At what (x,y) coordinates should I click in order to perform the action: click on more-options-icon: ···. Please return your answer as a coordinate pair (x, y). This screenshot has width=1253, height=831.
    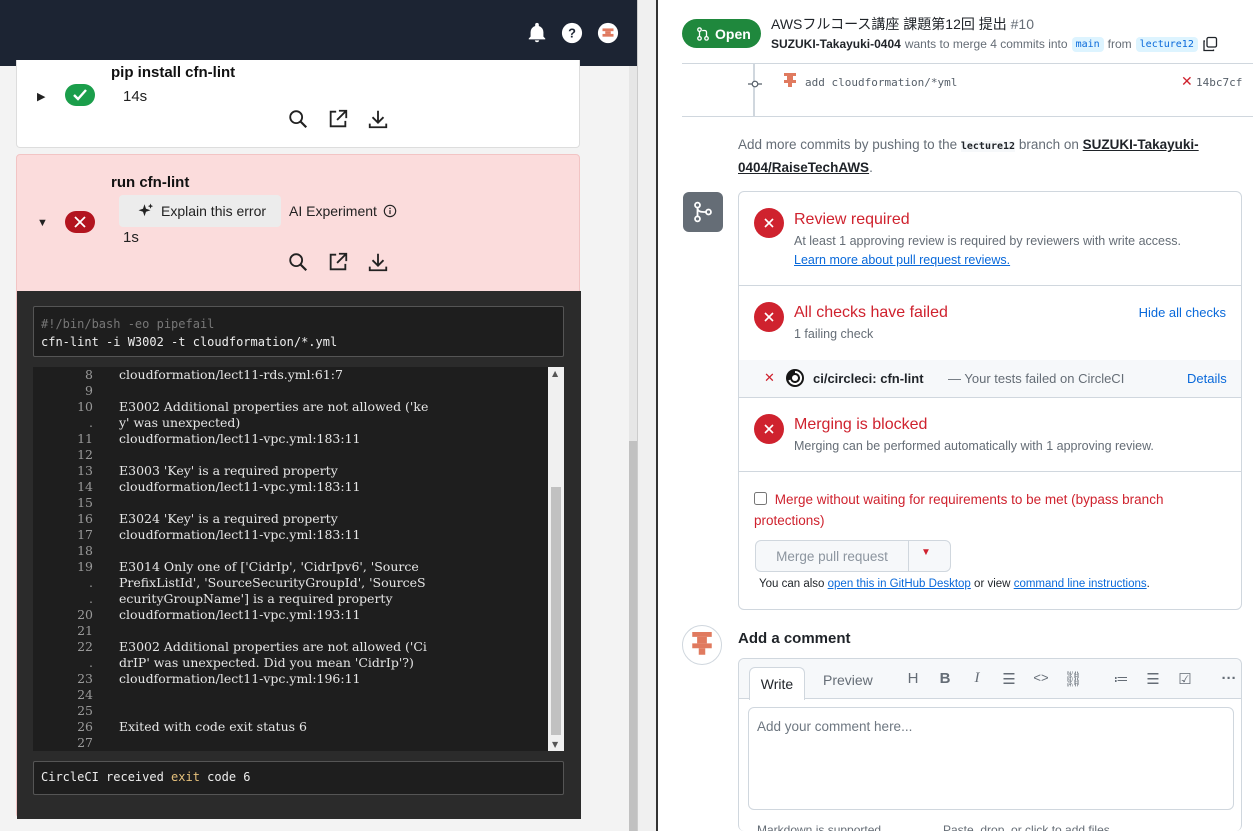
    Looking at the image, I should click on (1229, 679).